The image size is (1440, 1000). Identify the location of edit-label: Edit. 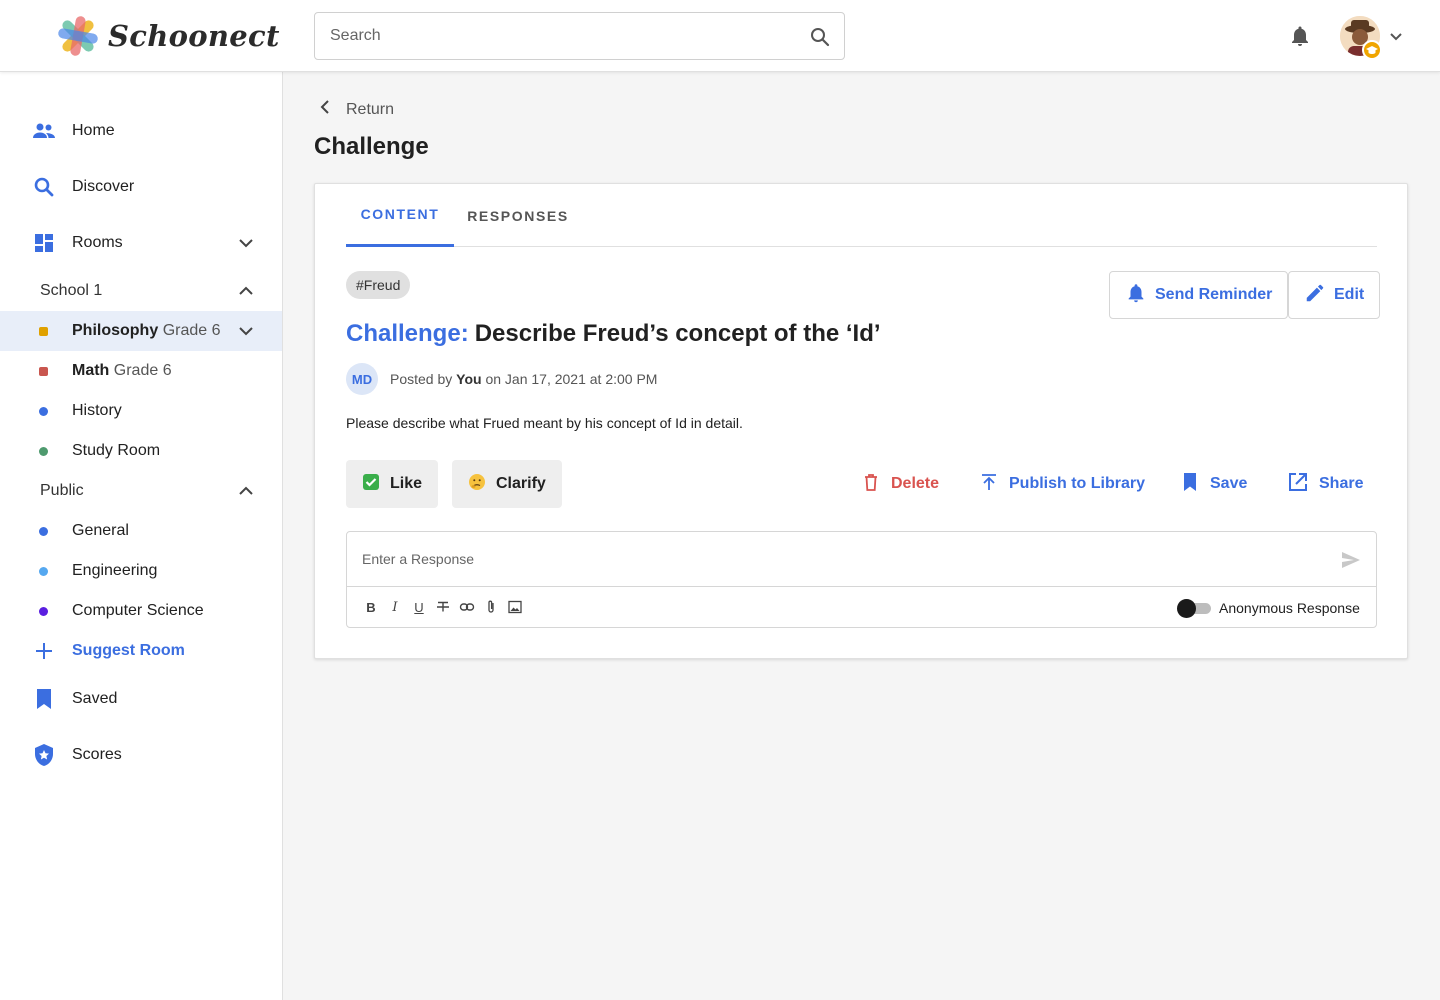
(1349, 294).